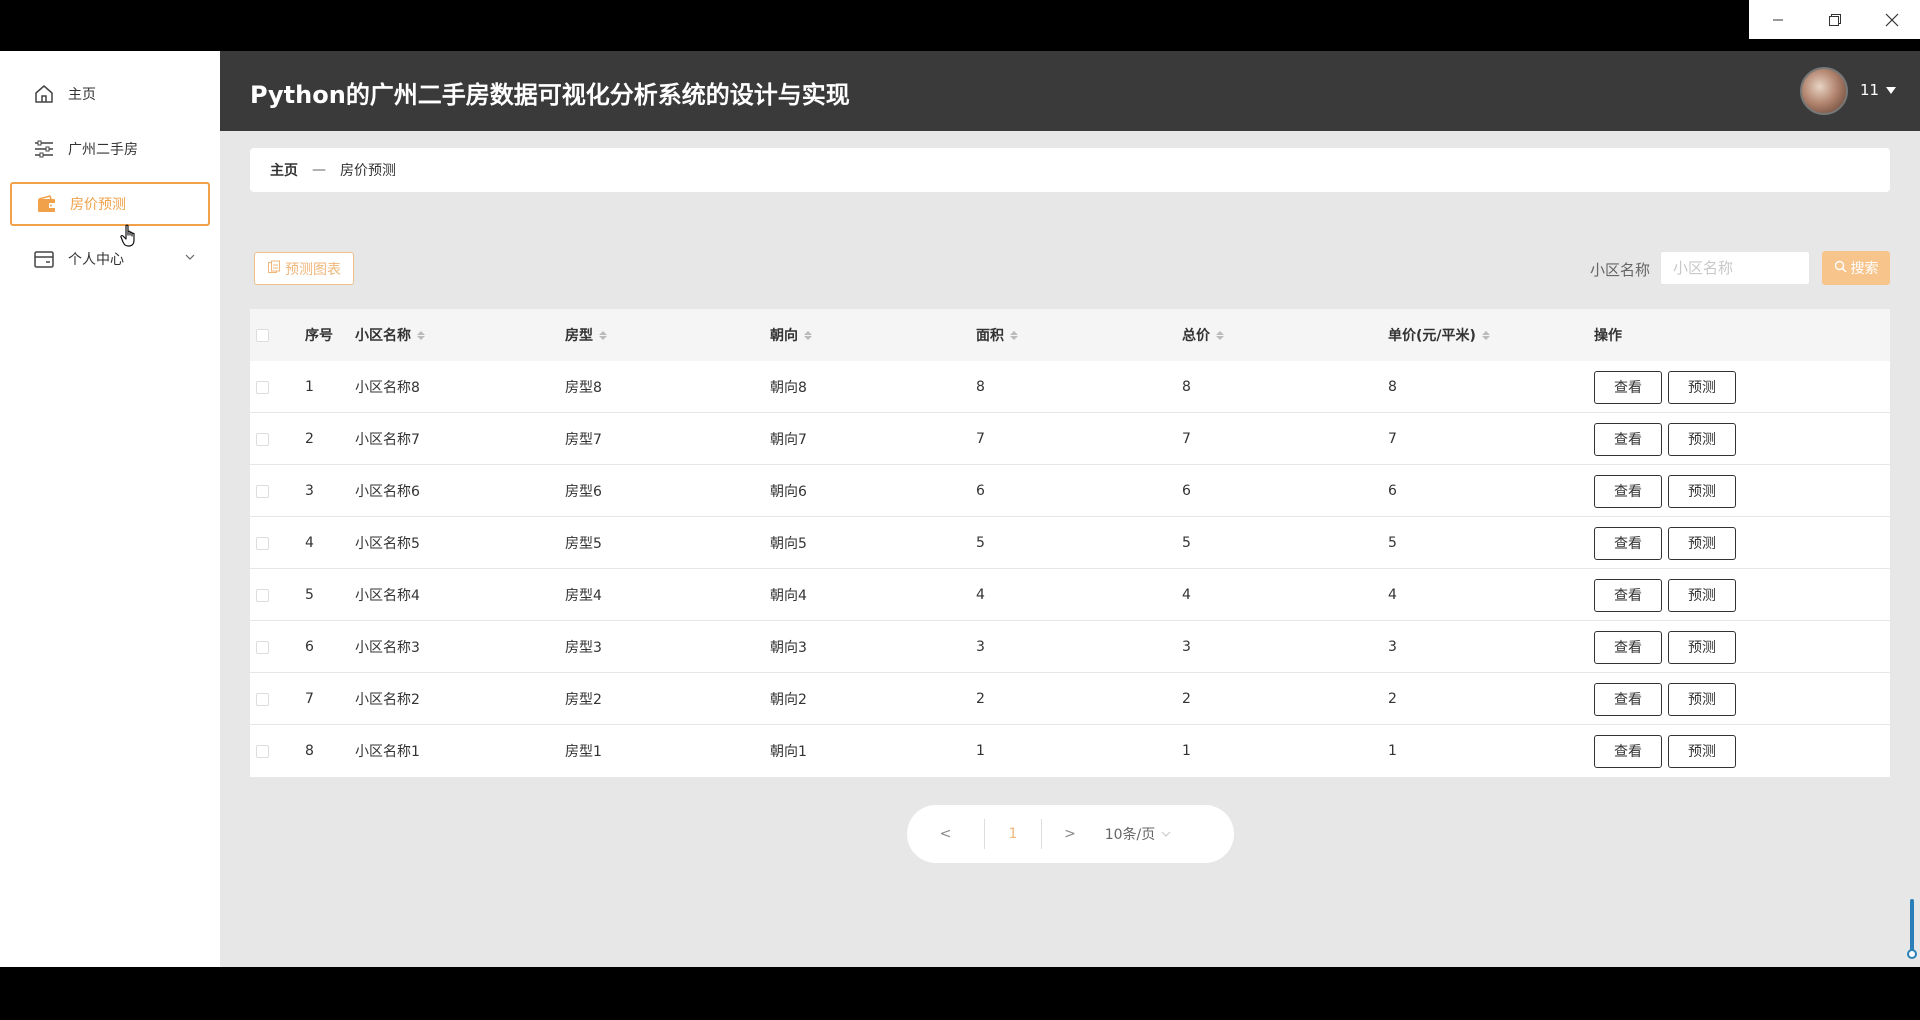 The width and height of the screenshot is (1920, 1020). I want to click on cell-index: 3, so click(309, 491).